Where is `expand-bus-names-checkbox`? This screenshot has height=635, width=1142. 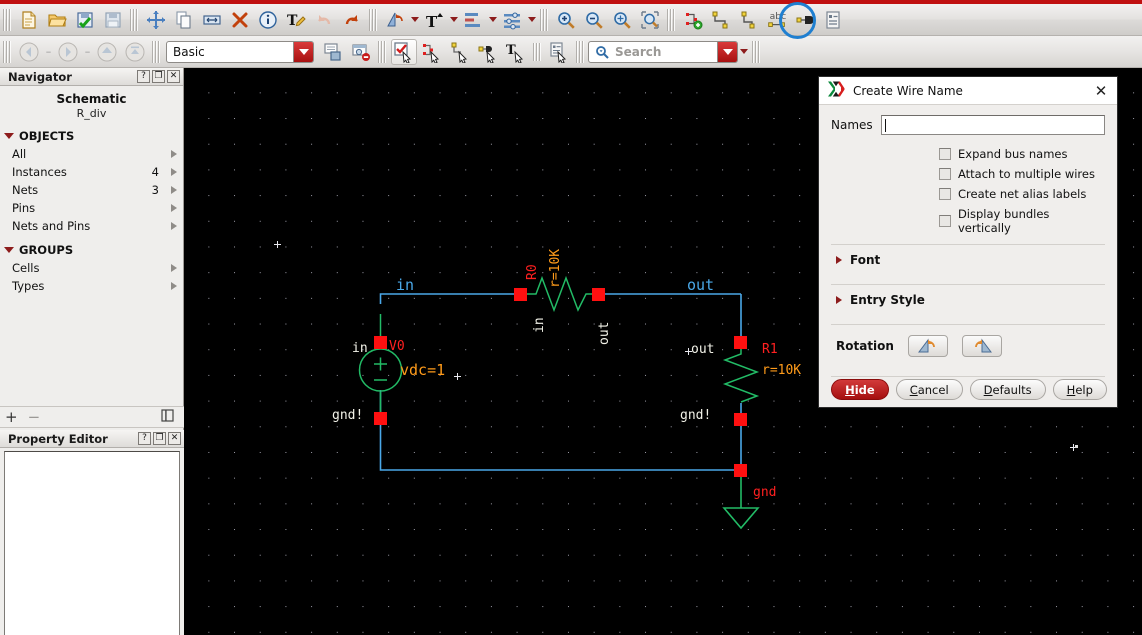
expand-bus-names-checkbox is located at coordinates (945, 154).